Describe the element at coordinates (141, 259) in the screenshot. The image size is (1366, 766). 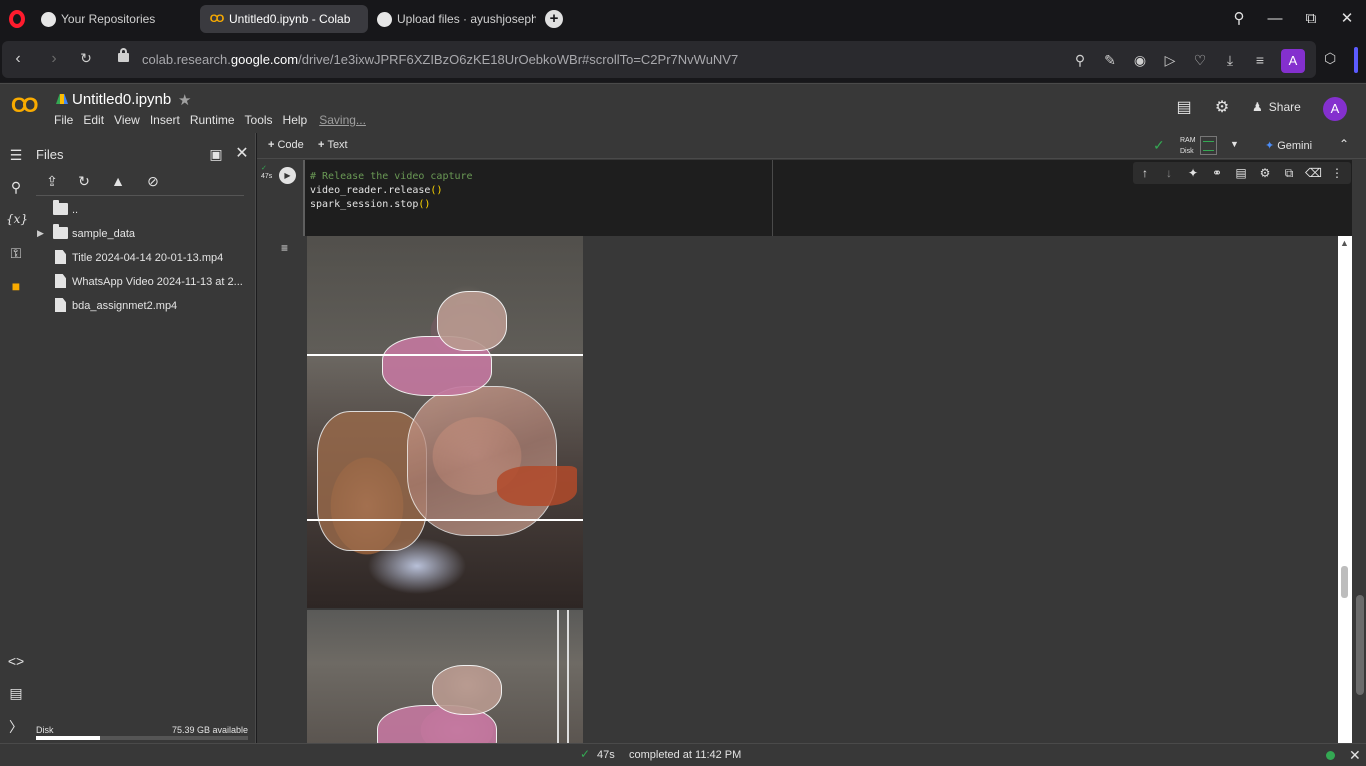
I see `list-item: Title 2024-04-14 20-01-13.mp4` at that location.